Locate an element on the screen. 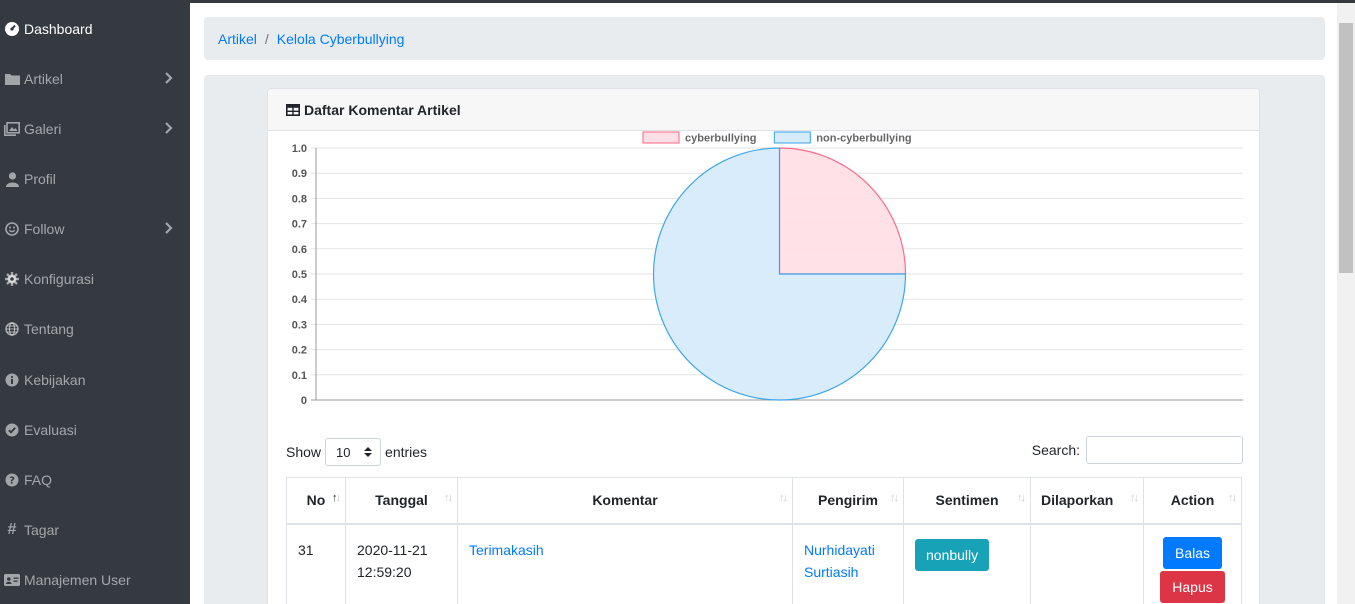 This screenshot has height=604, width=1355. column-header-label: Dilaporkan is located at coordinates (1077, 500).